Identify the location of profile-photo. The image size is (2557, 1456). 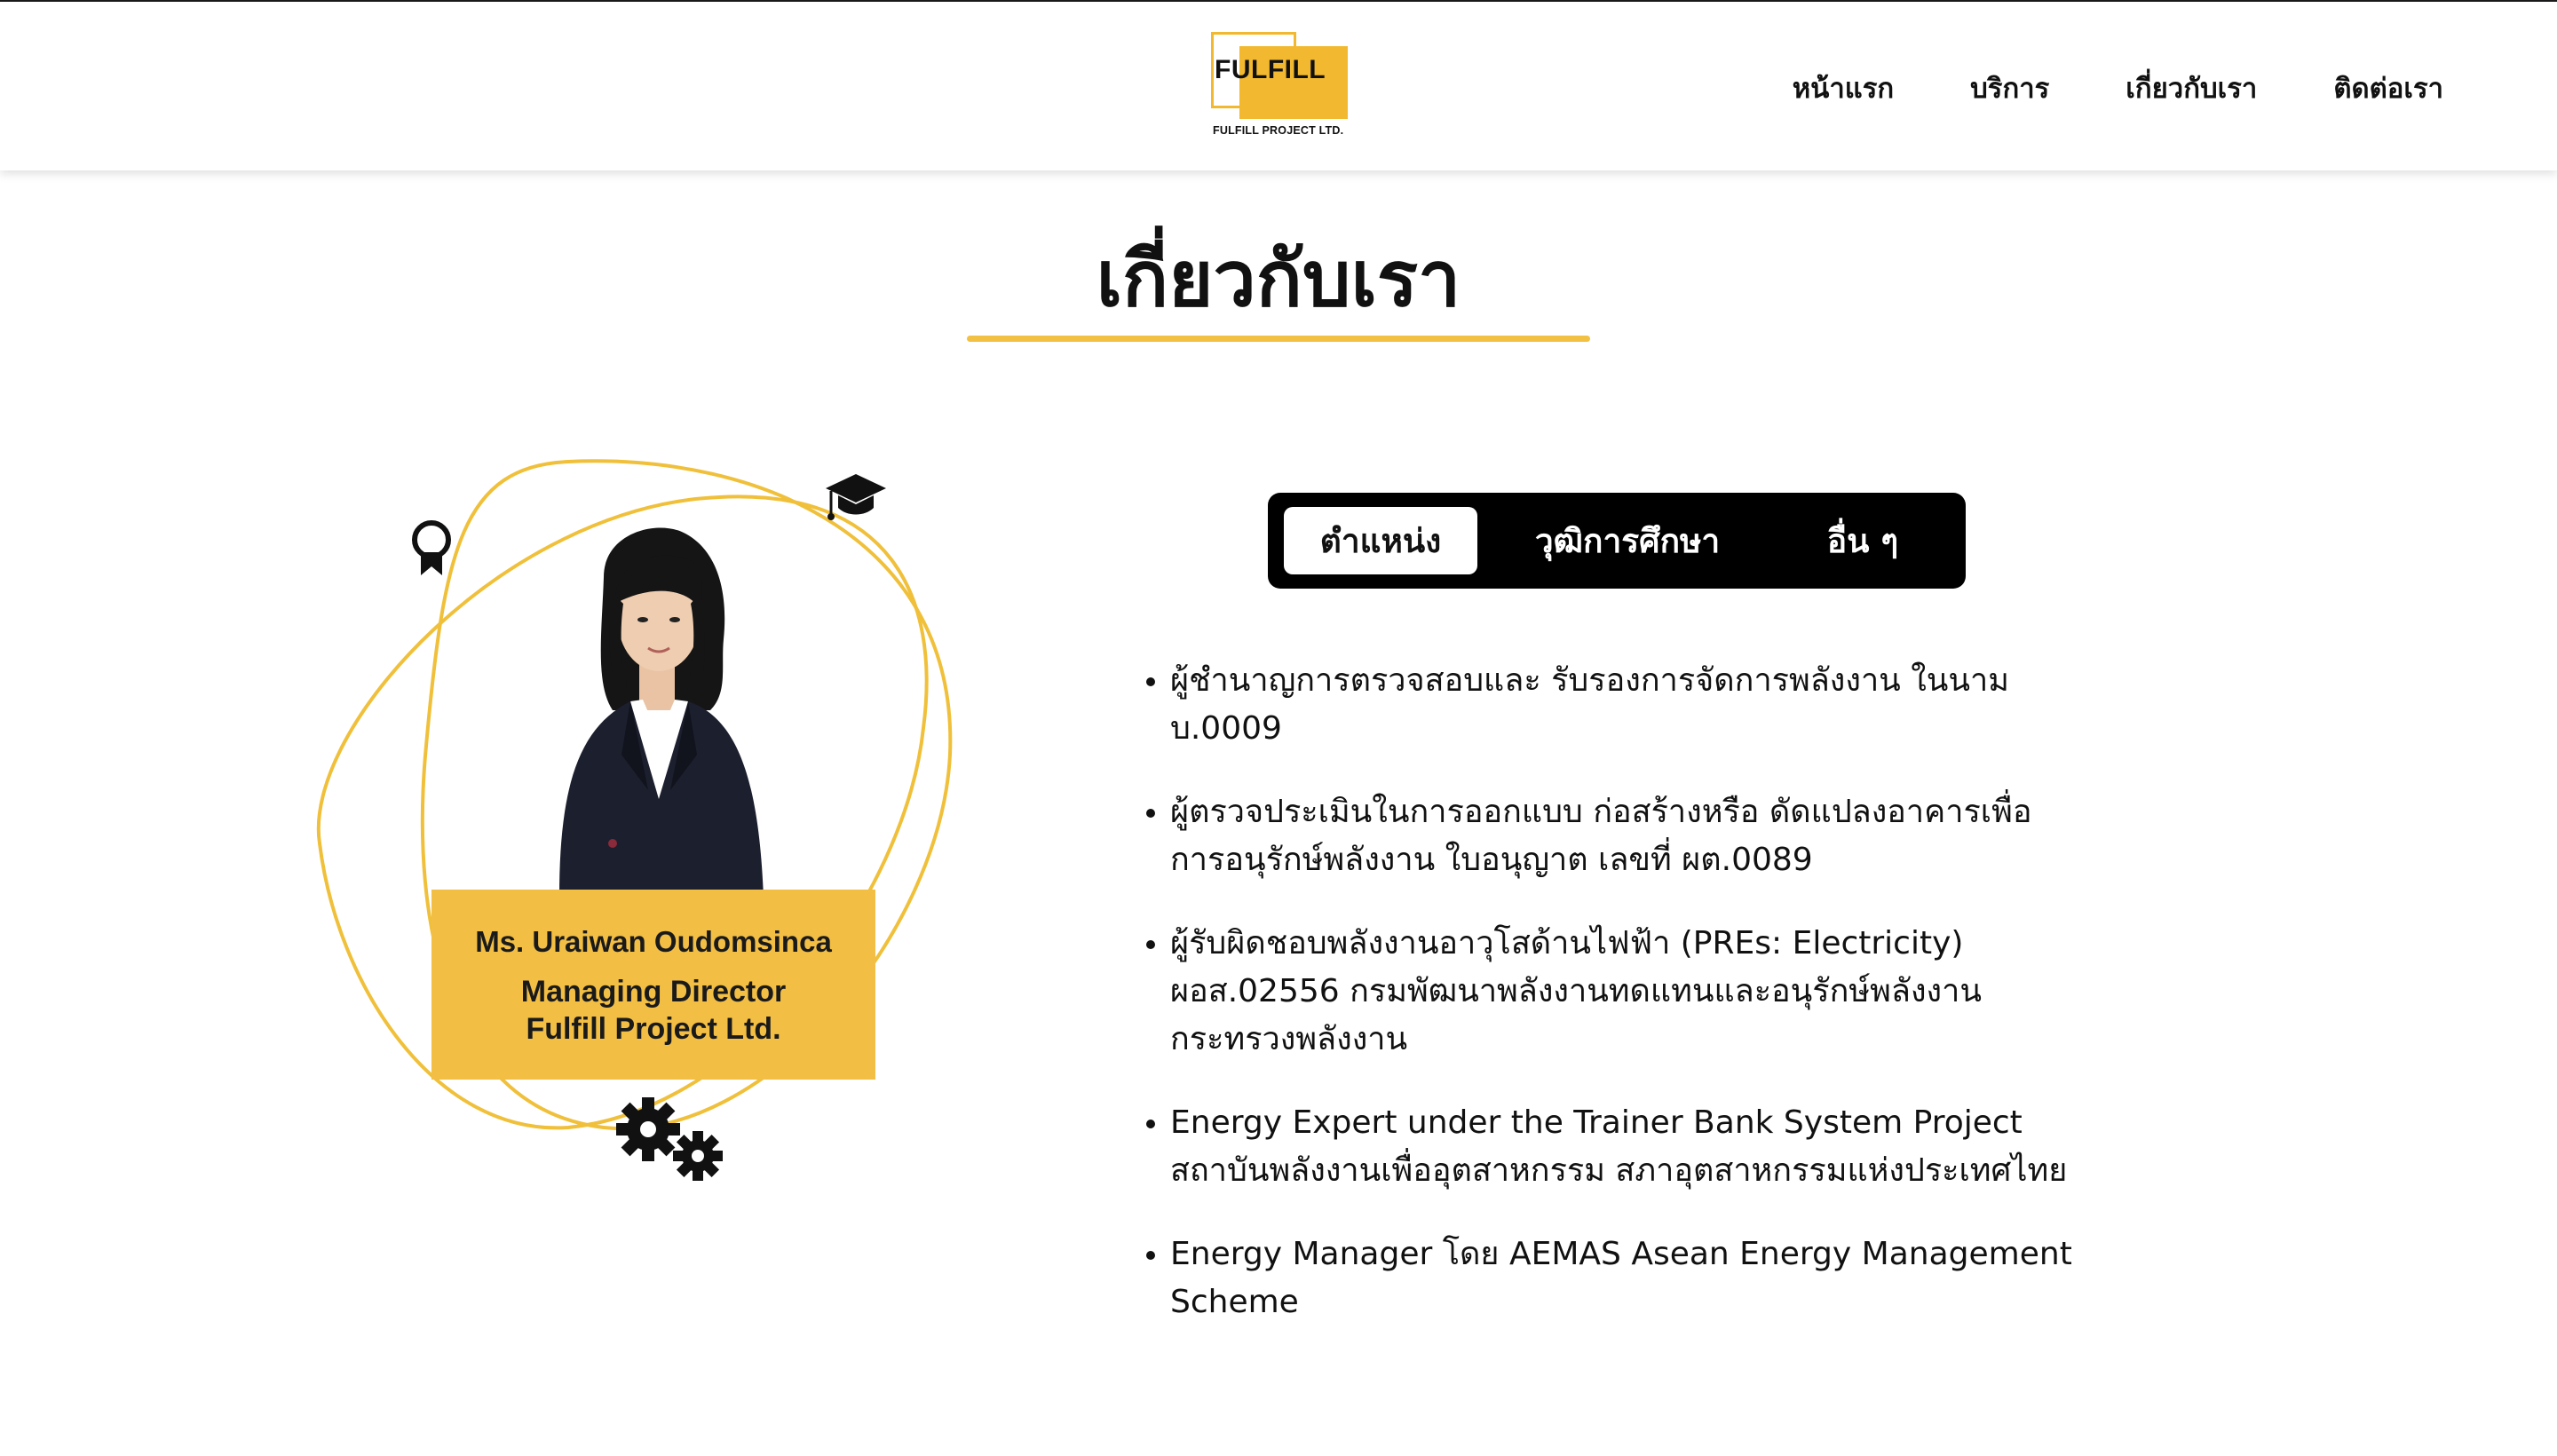
(661, 712).